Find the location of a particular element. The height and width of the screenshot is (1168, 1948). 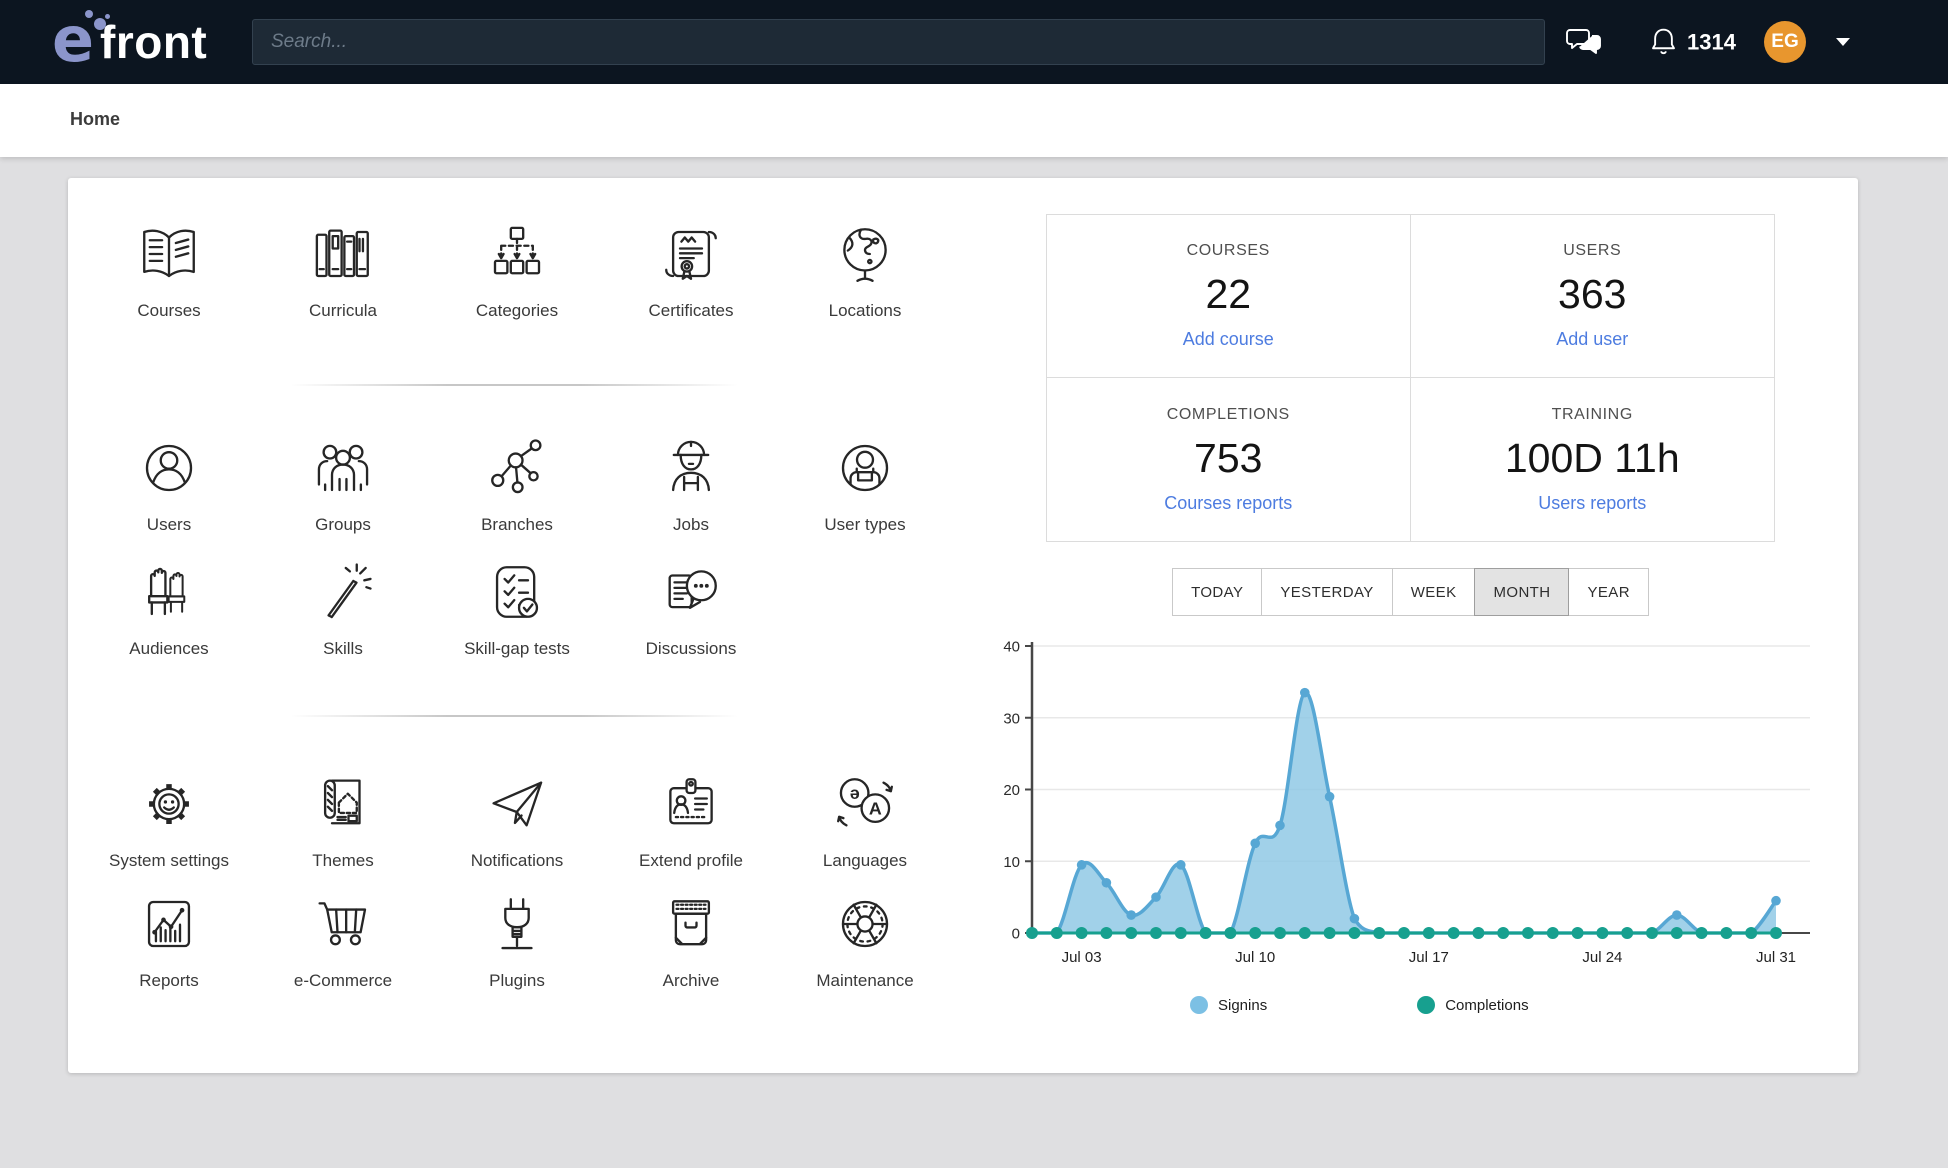

menu-item-user-types: User types is located at coordinates (865, 480).